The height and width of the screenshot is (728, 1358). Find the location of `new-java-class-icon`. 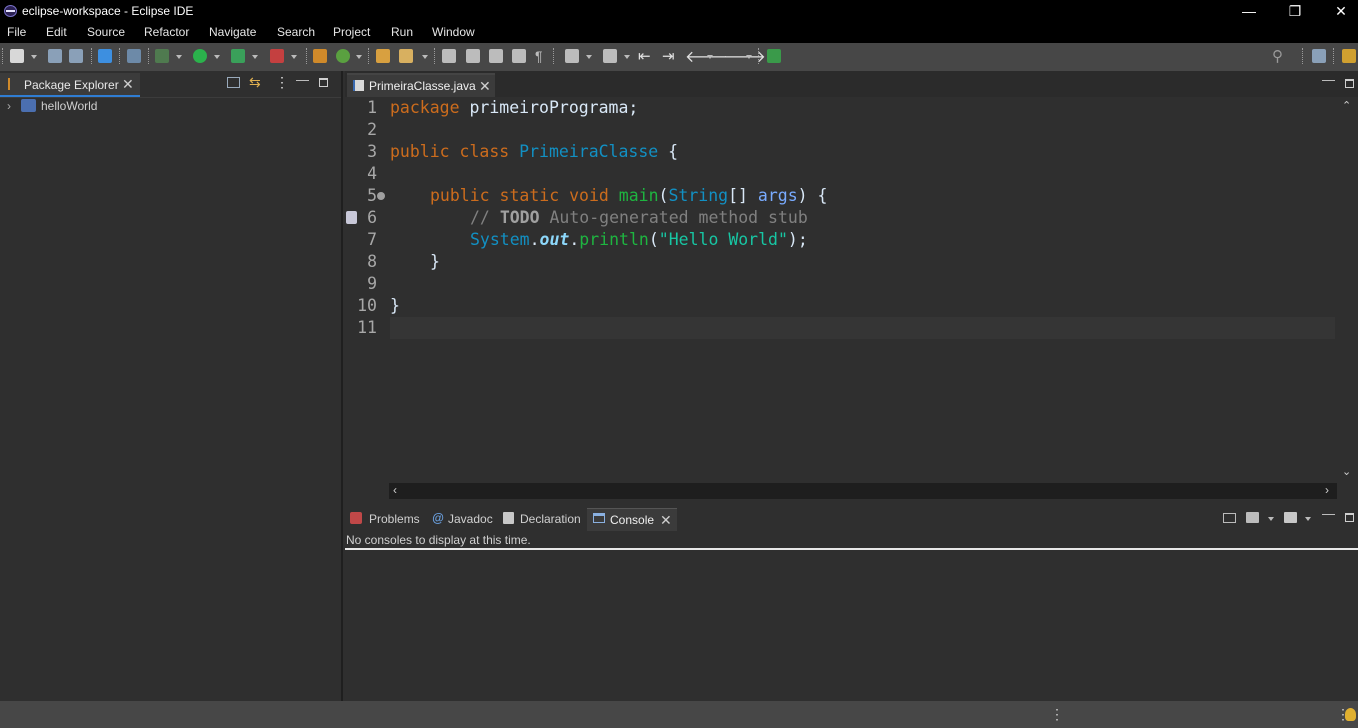

new-java-class-icon is located at coordinates (343, 56).